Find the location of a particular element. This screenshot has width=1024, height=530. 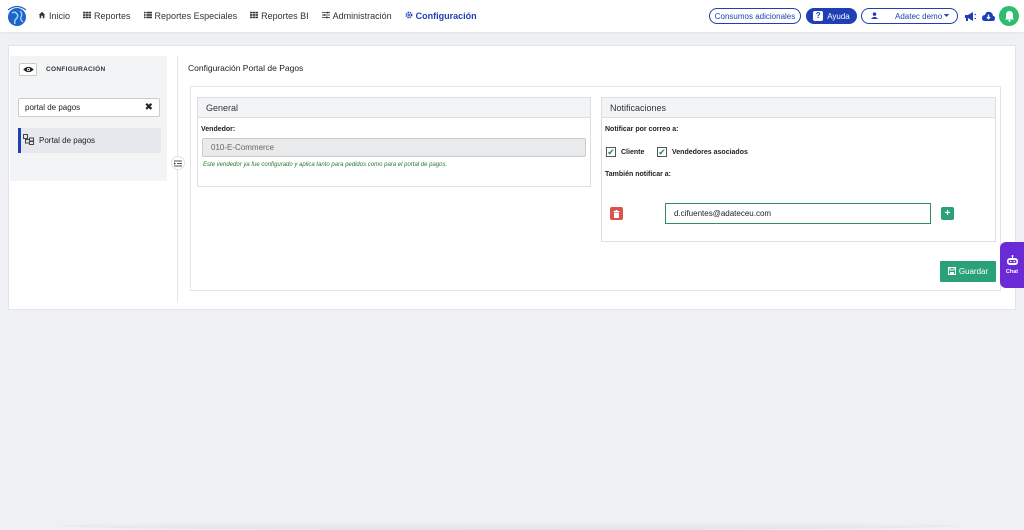

nav-item-label: Reportes is located at coordinates (112, 16).